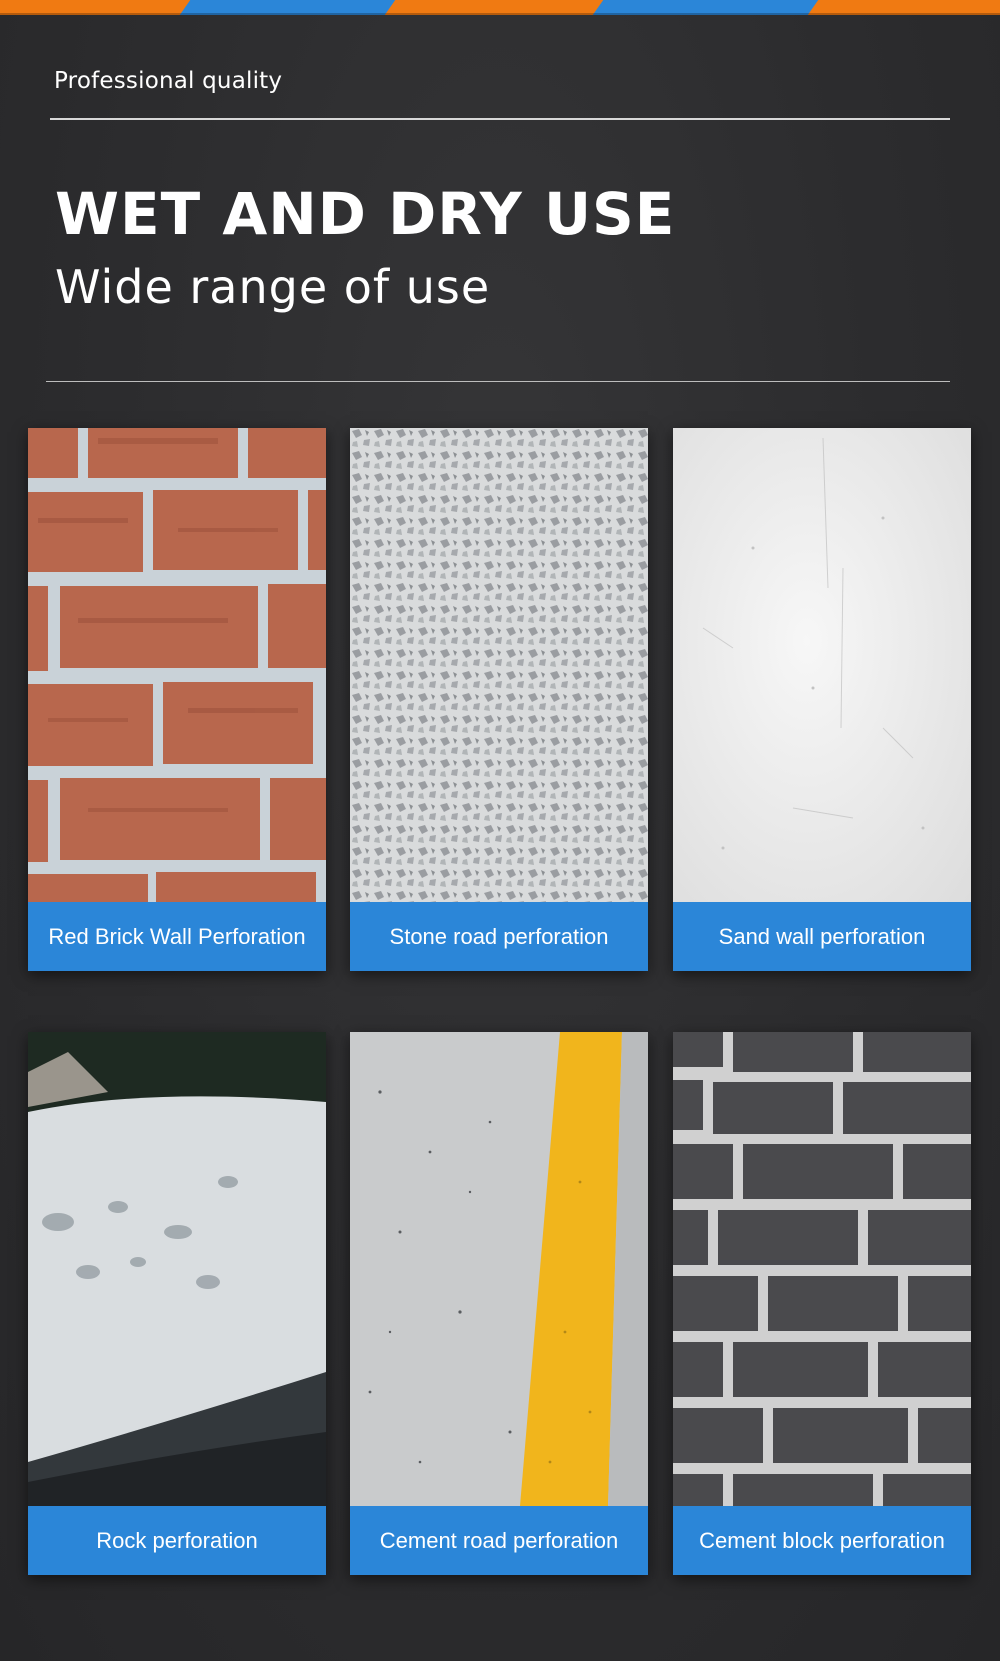 This screenshot has height=1661, width=1000. Describe the element at coordinates (177, 936) in the screenshot. I see `surface-label: Red Brick Wall Perforation` at that location.